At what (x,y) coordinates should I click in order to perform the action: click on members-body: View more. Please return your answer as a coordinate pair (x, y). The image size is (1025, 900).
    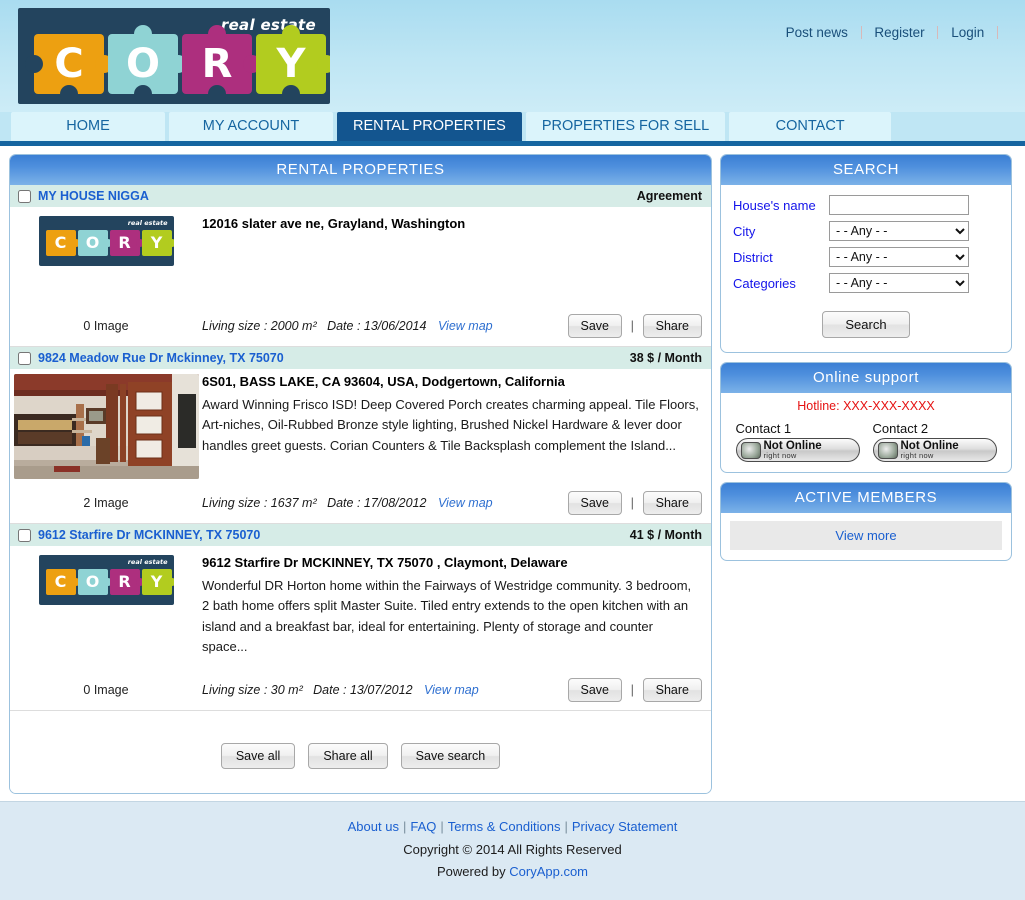
    Looking at the image, I should click on (866, 536).